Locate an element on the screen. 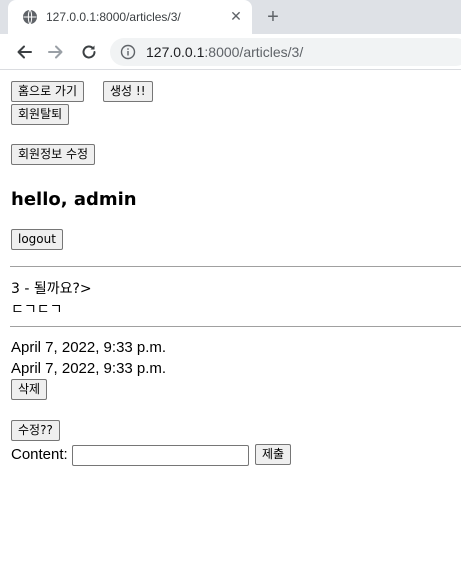 Image resolution: width=461 pixels, height=566 pixels. tab-strip: 127.0.0.1:8000/articles/3/ ✕ + is located at coordinates (230, 17).